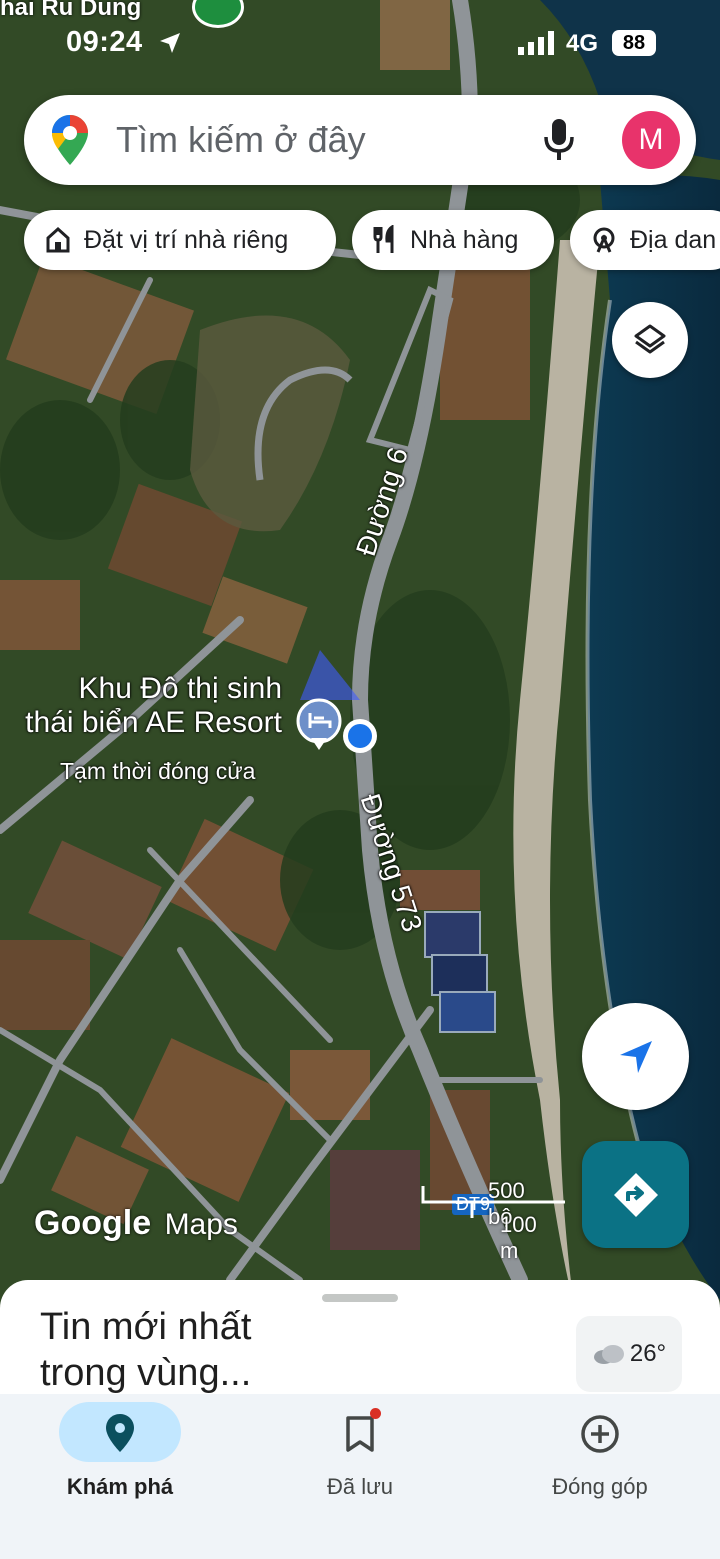 The height and width of the screenshot is (1559, 720). Describe the element at coordinates (600, 1436) in the screenshot. I see `add-circle-icon` at that location.